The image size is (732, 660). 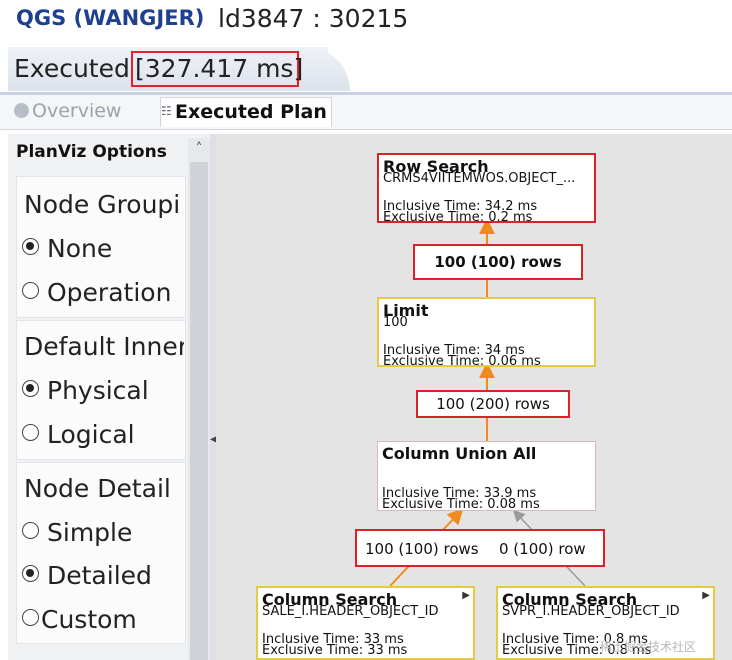 I want to click on node-exclusive-time: Exclusive Time: 0.08 ms, so click(x=461, y=504).